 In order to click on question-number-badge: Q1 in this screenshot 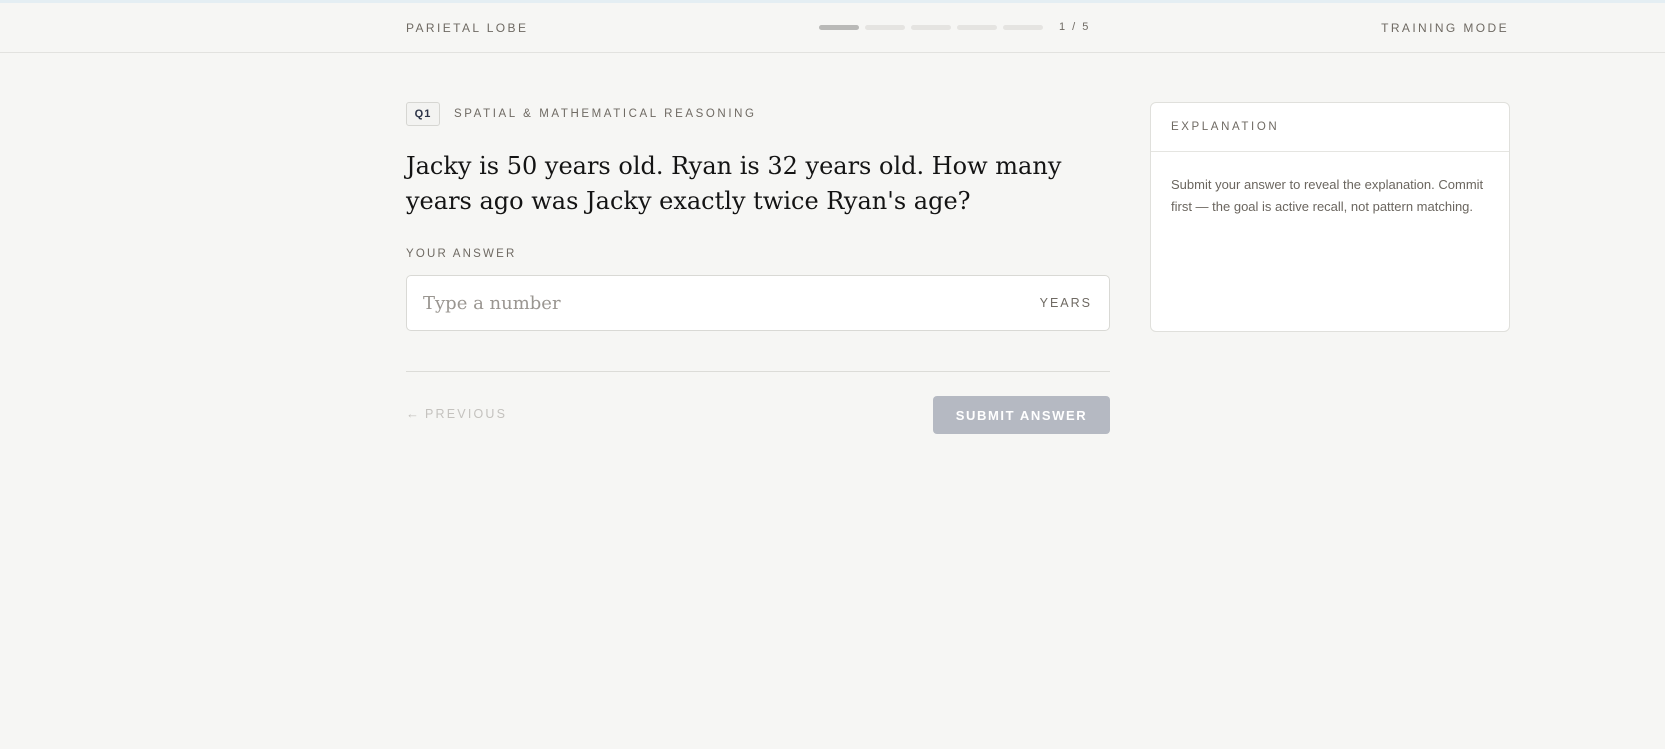, I will do `click(423, 114)`.